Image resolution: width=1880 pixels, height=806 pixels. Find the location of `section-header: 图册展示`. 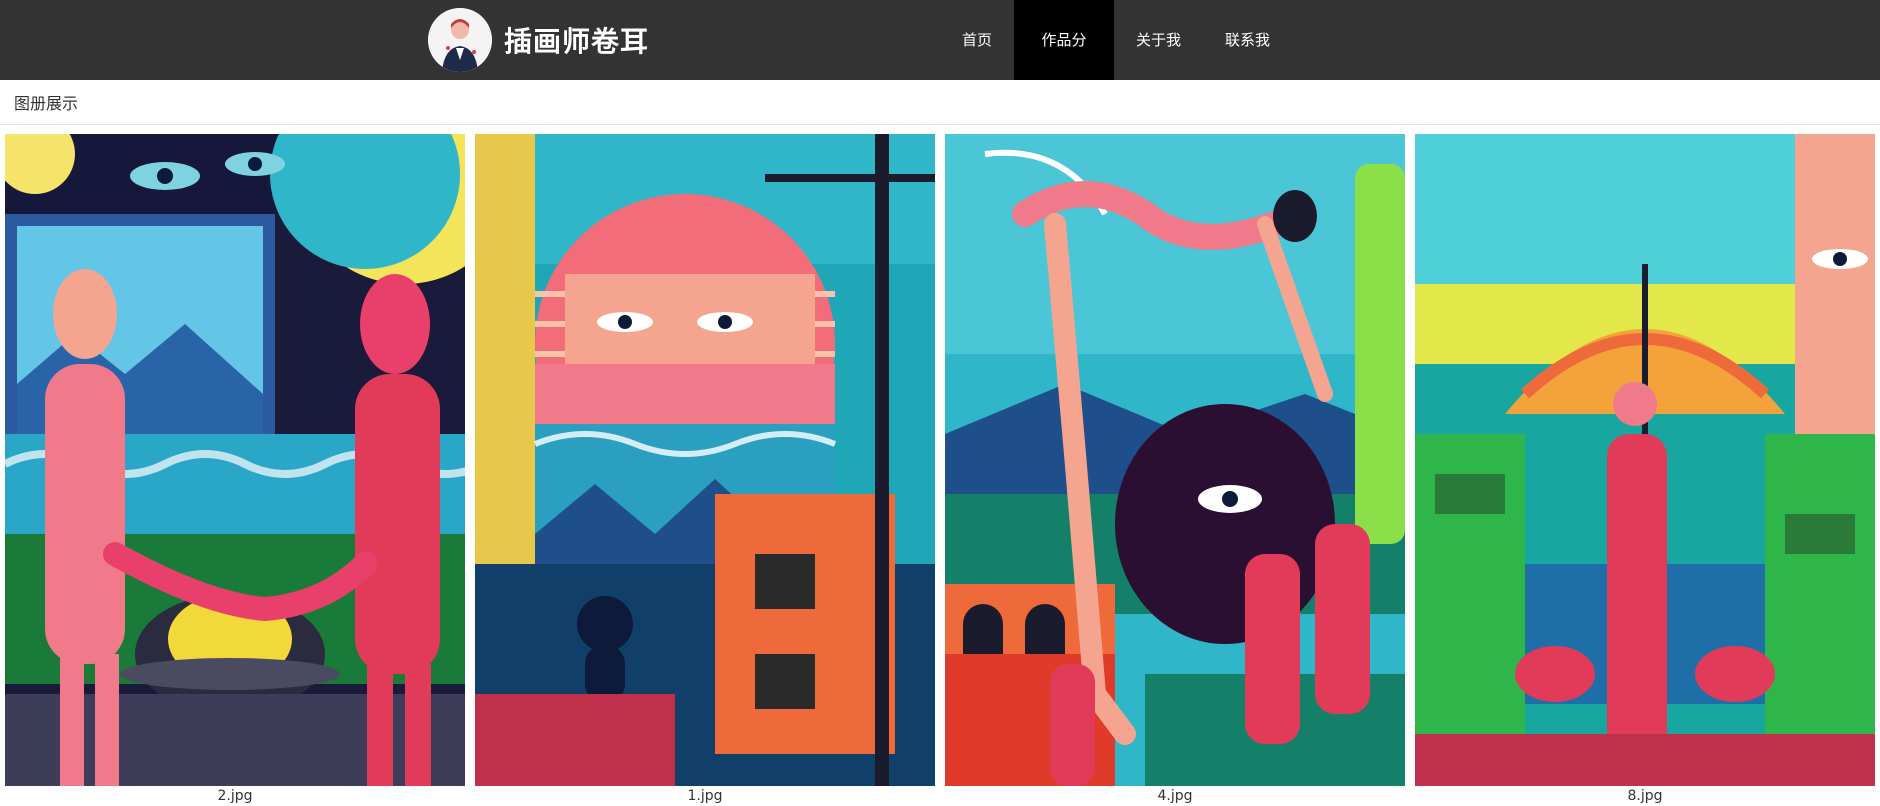

section-header: 图册展示 is located at coordinates (940, 102).